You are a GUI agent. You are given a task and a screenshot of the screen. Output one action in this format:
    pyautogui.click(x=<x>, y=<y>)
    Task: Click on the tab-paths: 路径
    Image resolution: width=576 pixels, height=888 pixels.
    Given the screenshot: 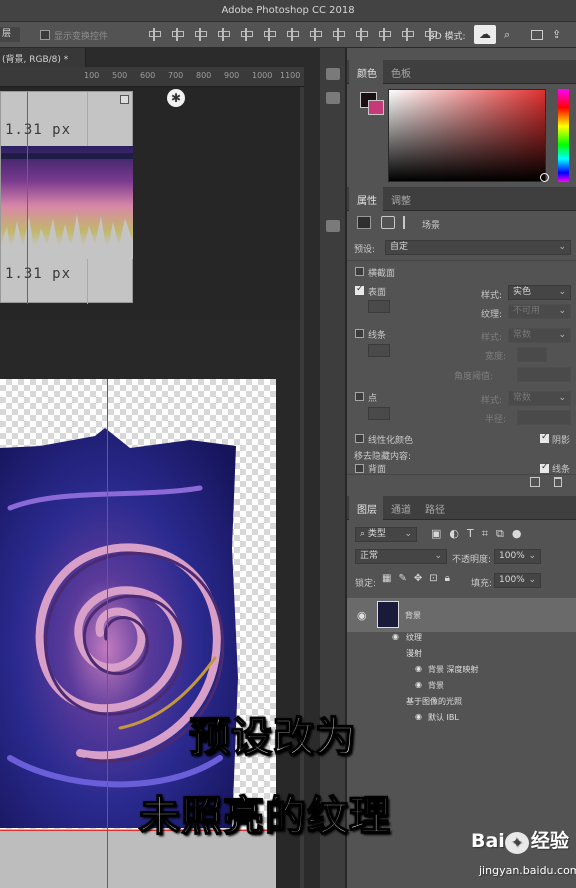 What is the action you would take?
    pyautogui.click(x=435, y=508)
    